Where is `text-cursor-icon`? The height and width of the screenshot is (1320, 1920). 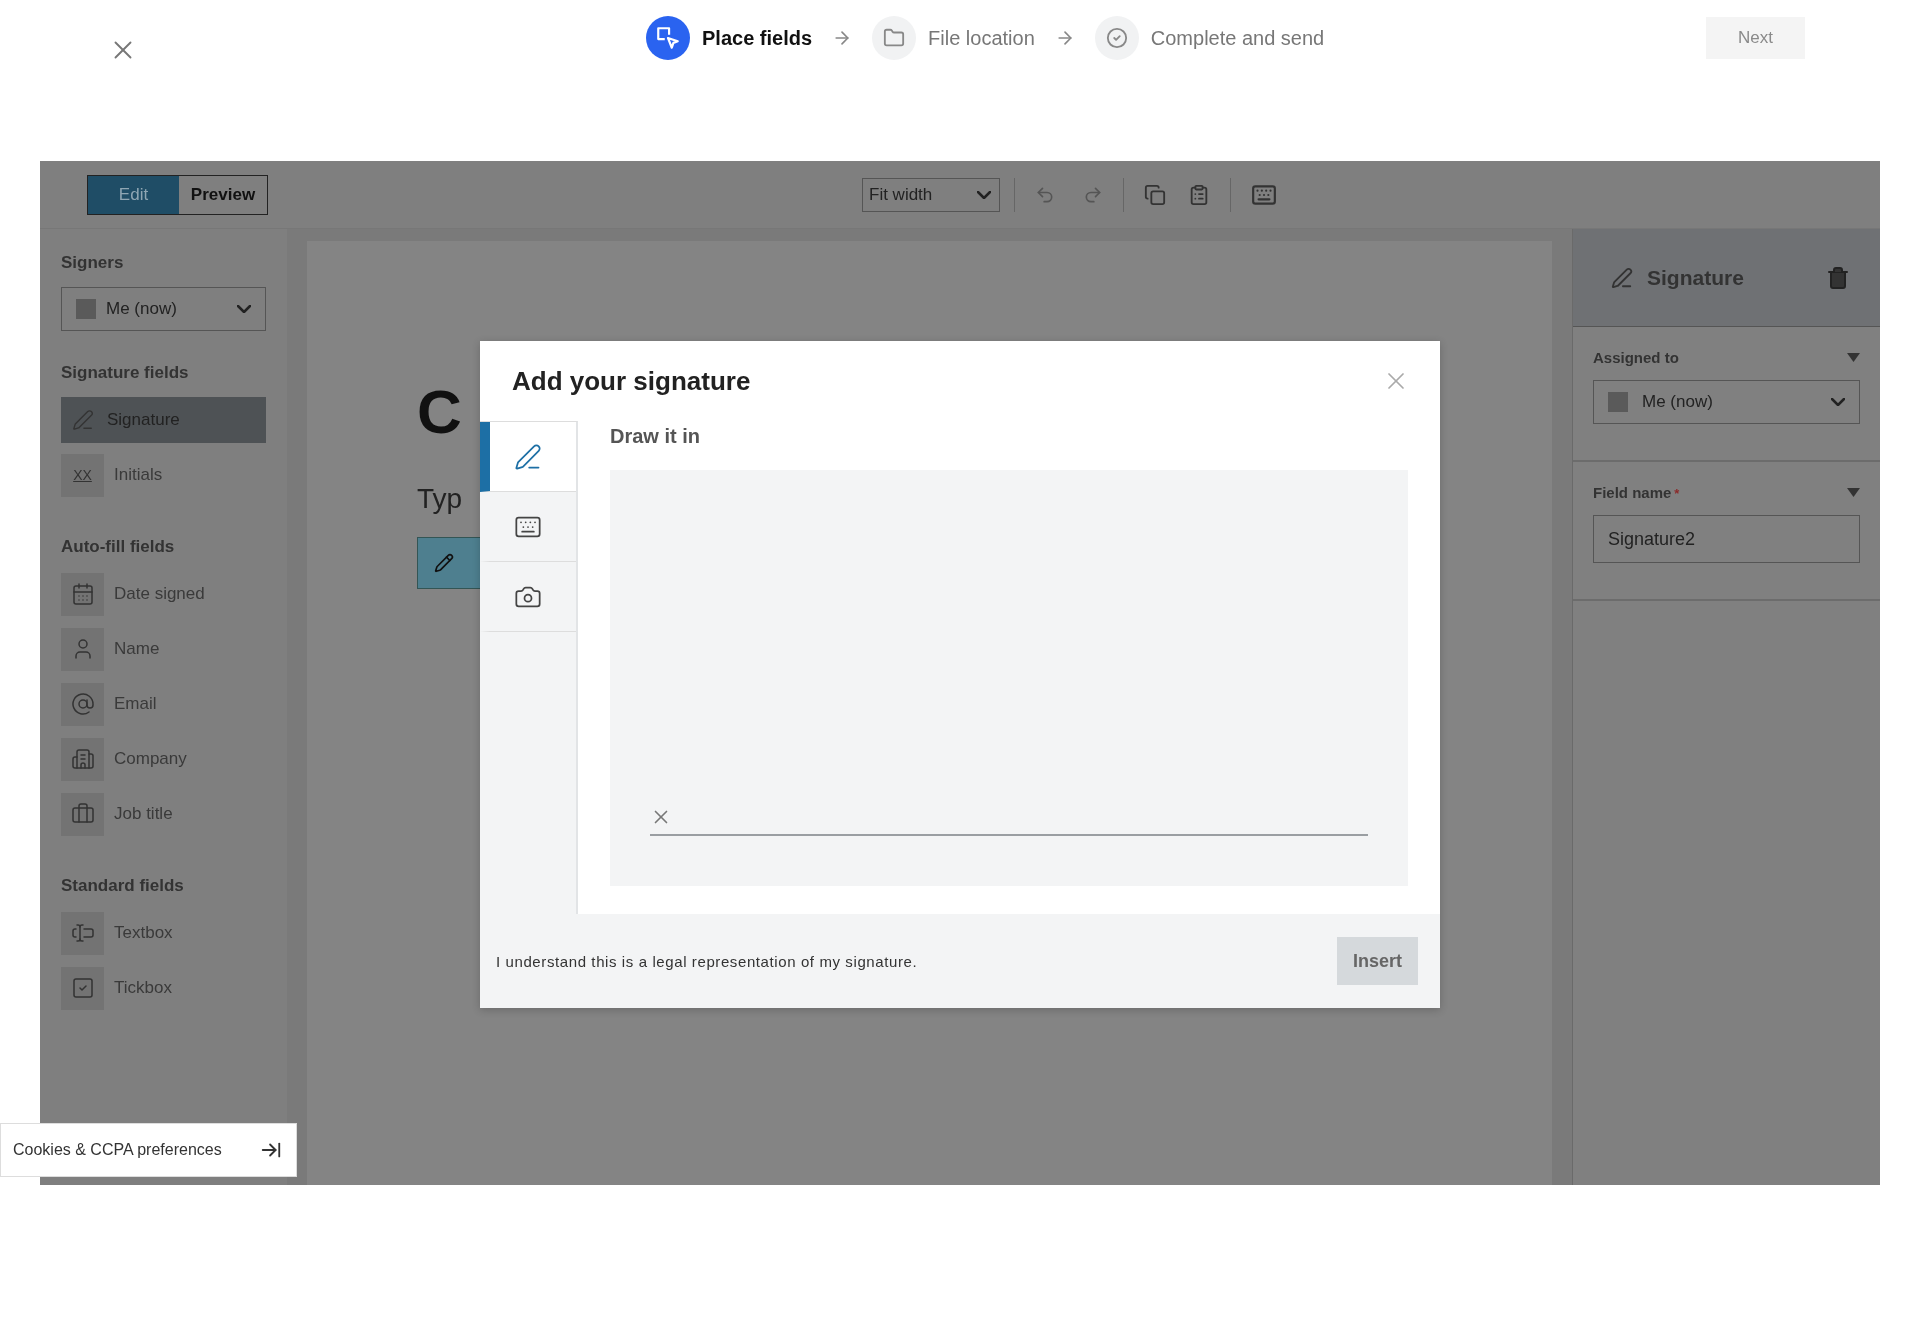
text-cursor-icon is located at coordinates (82, 933).